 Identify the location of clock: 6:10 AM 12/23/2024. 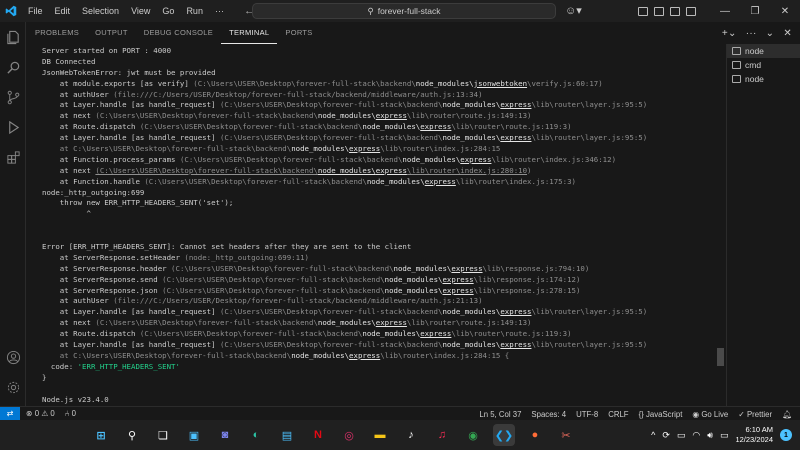
(754, 435).